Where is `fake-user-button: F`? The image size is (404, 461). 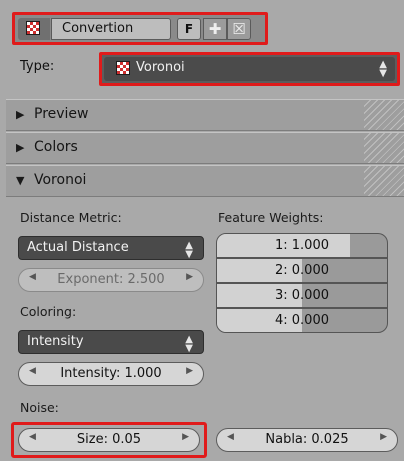 fake-user-button: F is located at coordinates (189, 29).